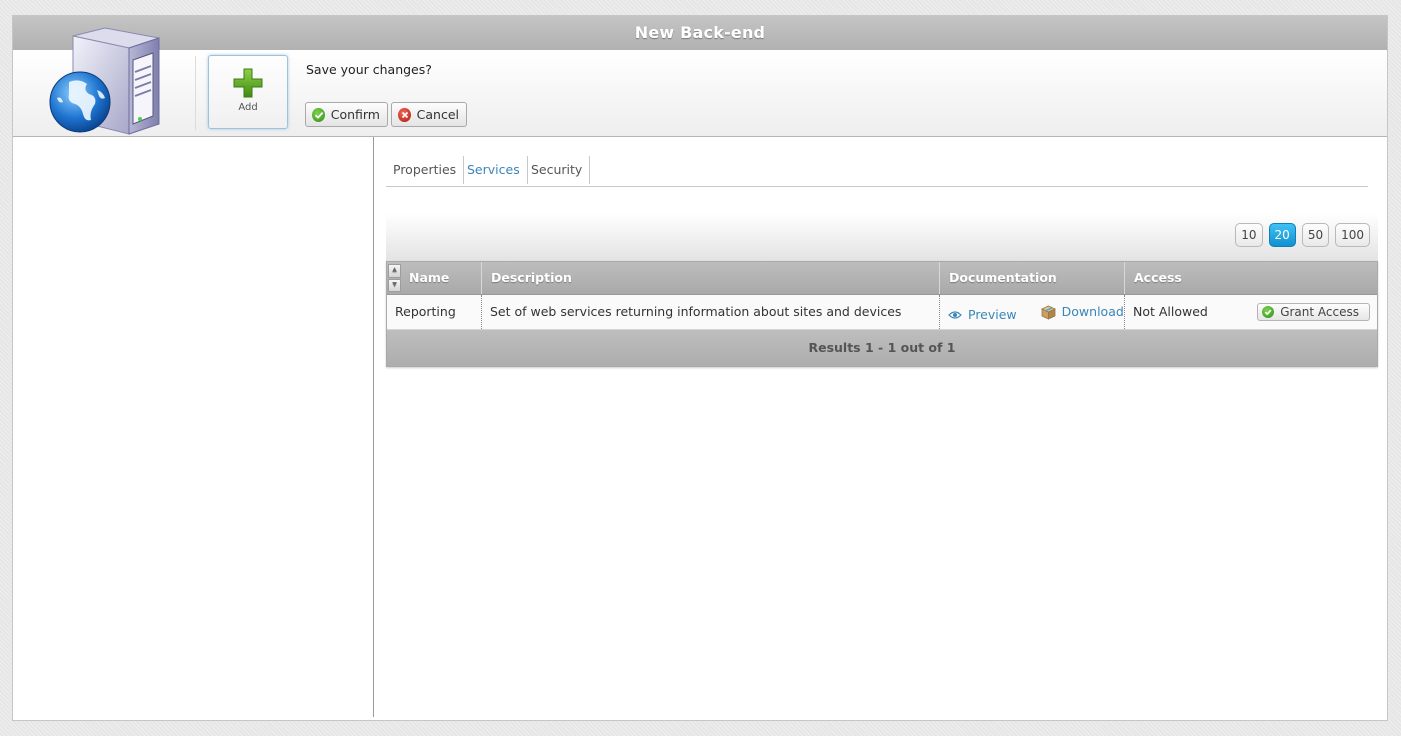  I want to click on tab-properties: Properties, so click(425, 170).